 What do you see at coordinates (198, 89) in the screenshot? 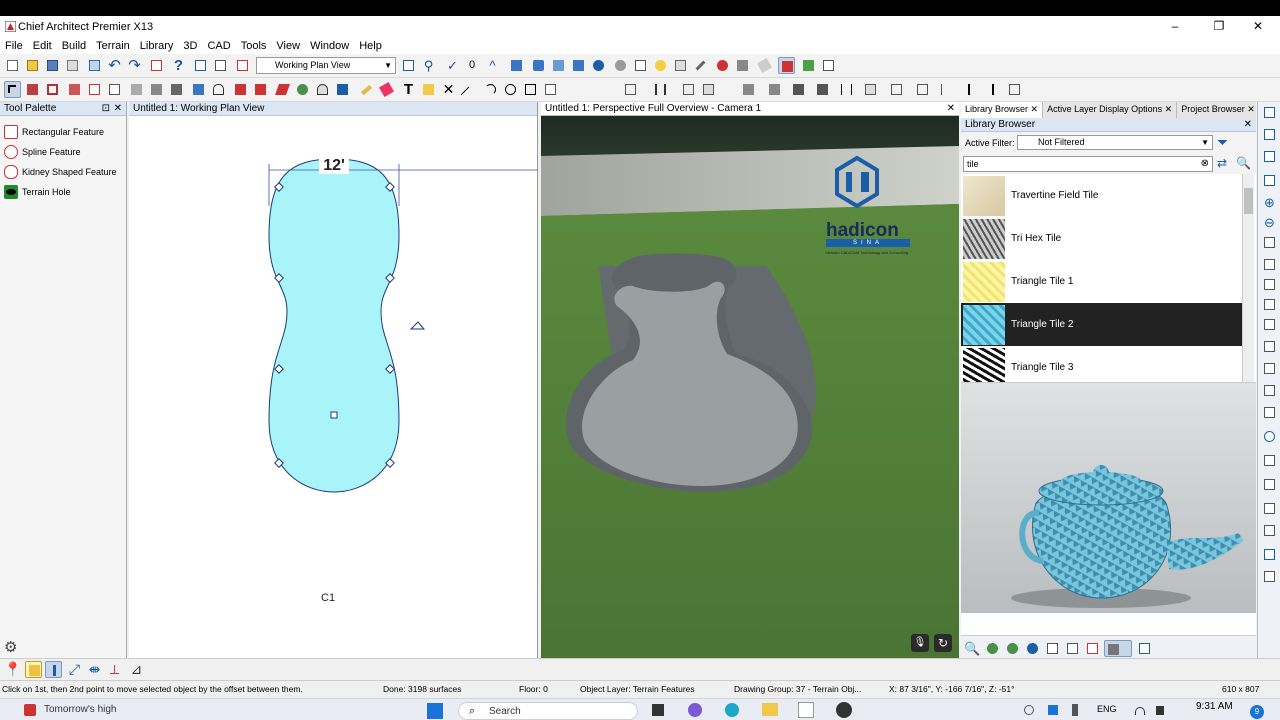
I see `garage-icon` at bounding box center [198, 89].